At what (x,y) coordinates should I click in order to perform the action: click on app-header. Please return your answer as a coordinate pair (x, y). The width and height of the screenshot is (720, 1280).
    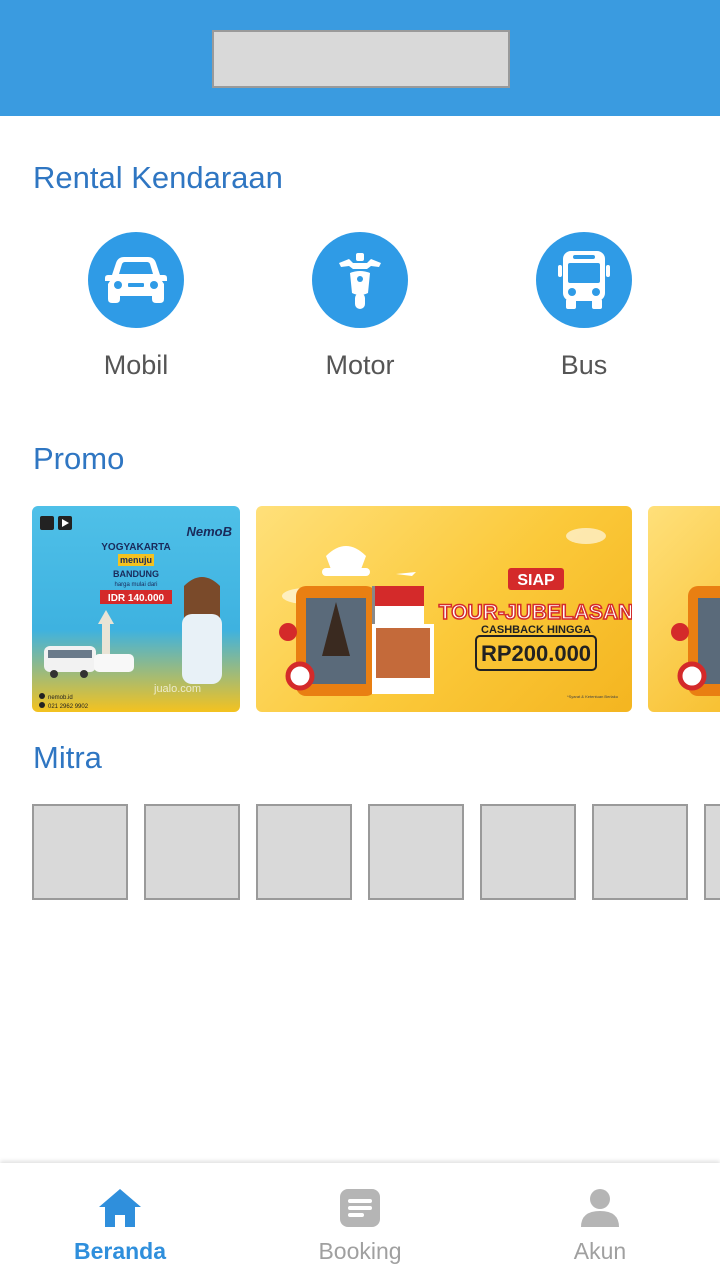
    Looking at the image, I should click on (360, 58).